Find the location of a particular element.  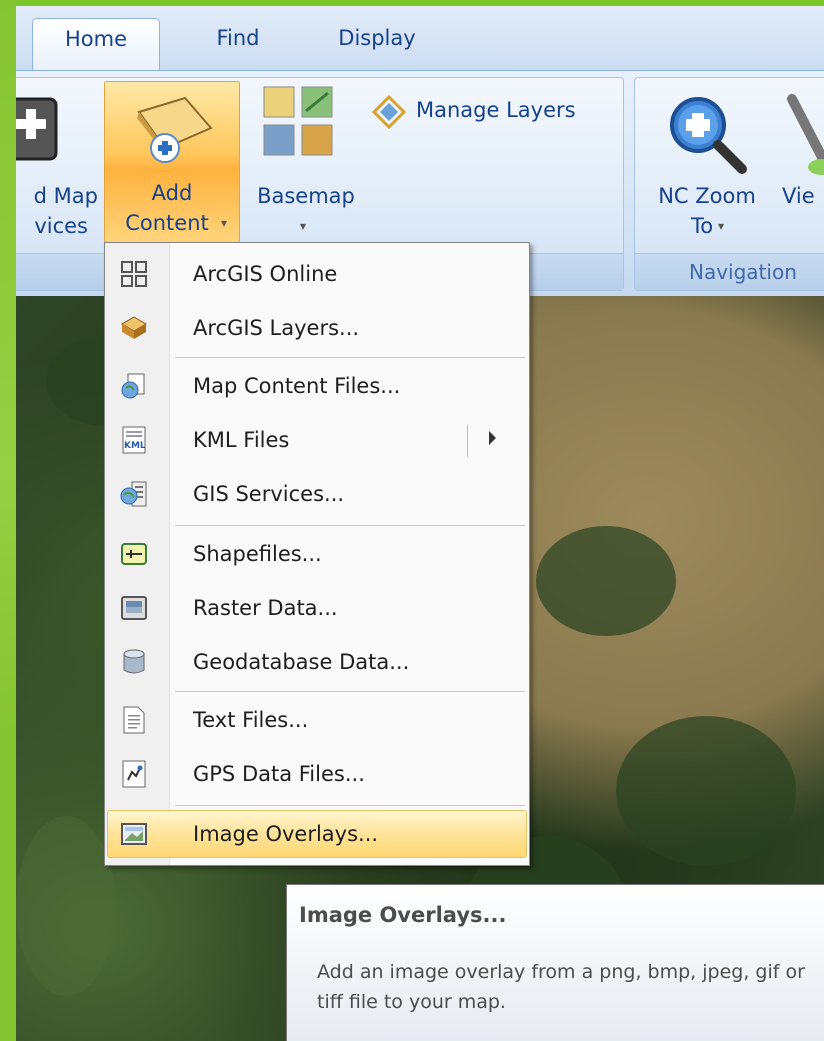

ribbon-tab-bar: Home Find Display is located at coordinates (420, 39).